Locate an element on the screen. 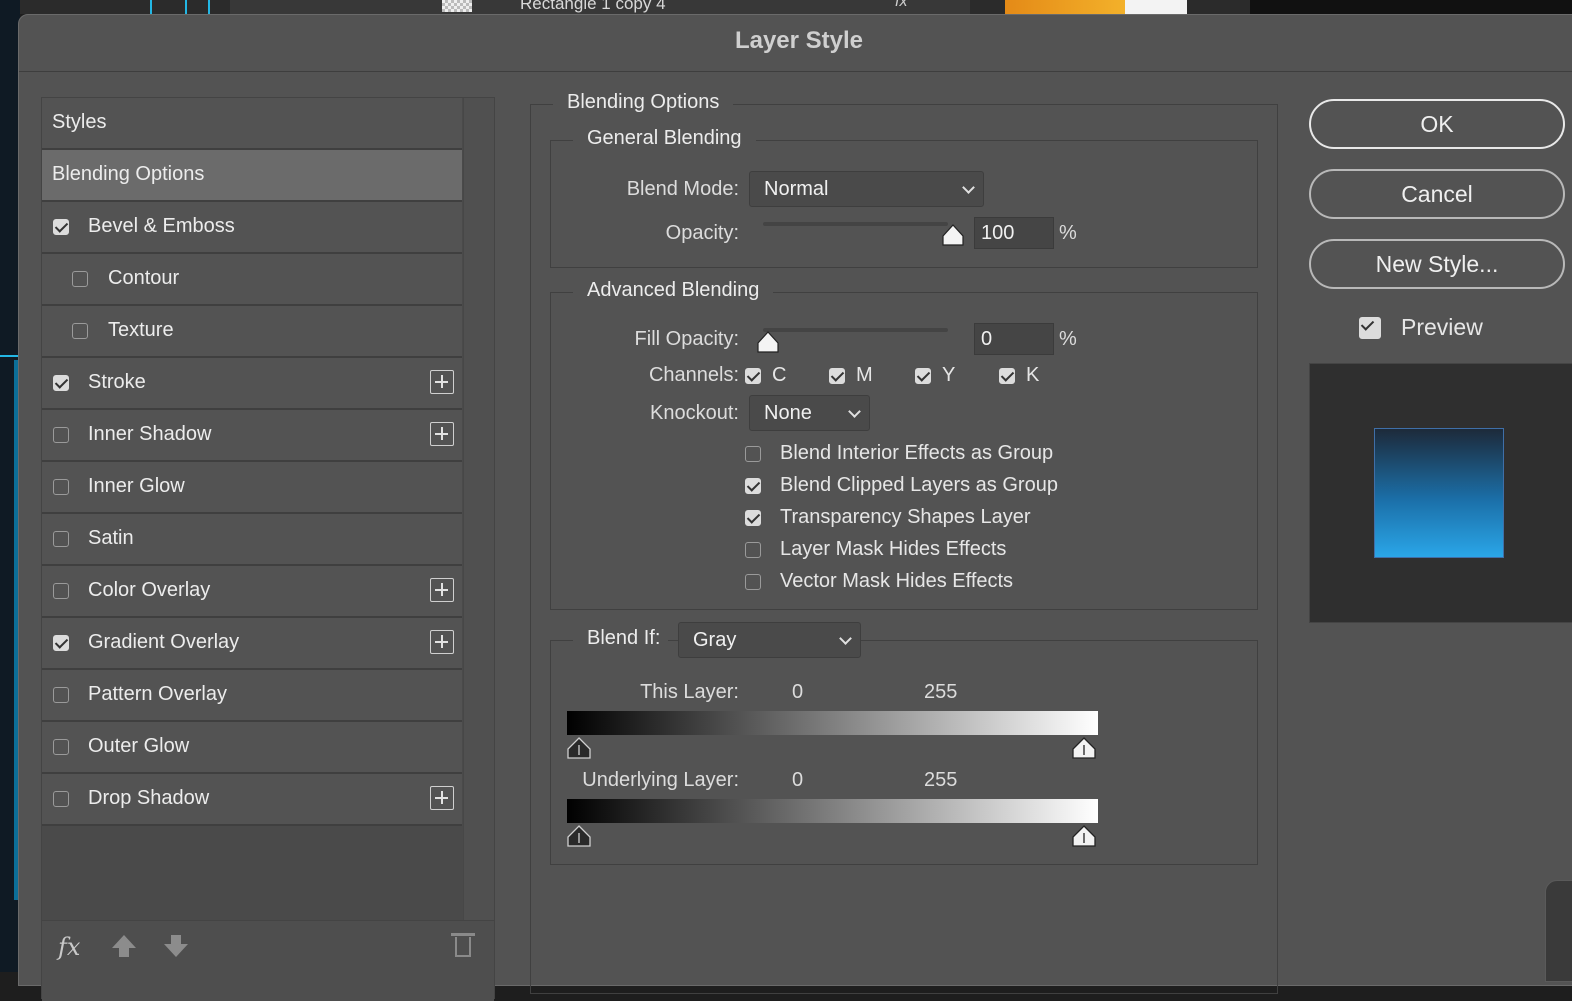 This screenshot has width=1572, height=1001. style-row-texture: Texture is located at coordinates (252, 332).